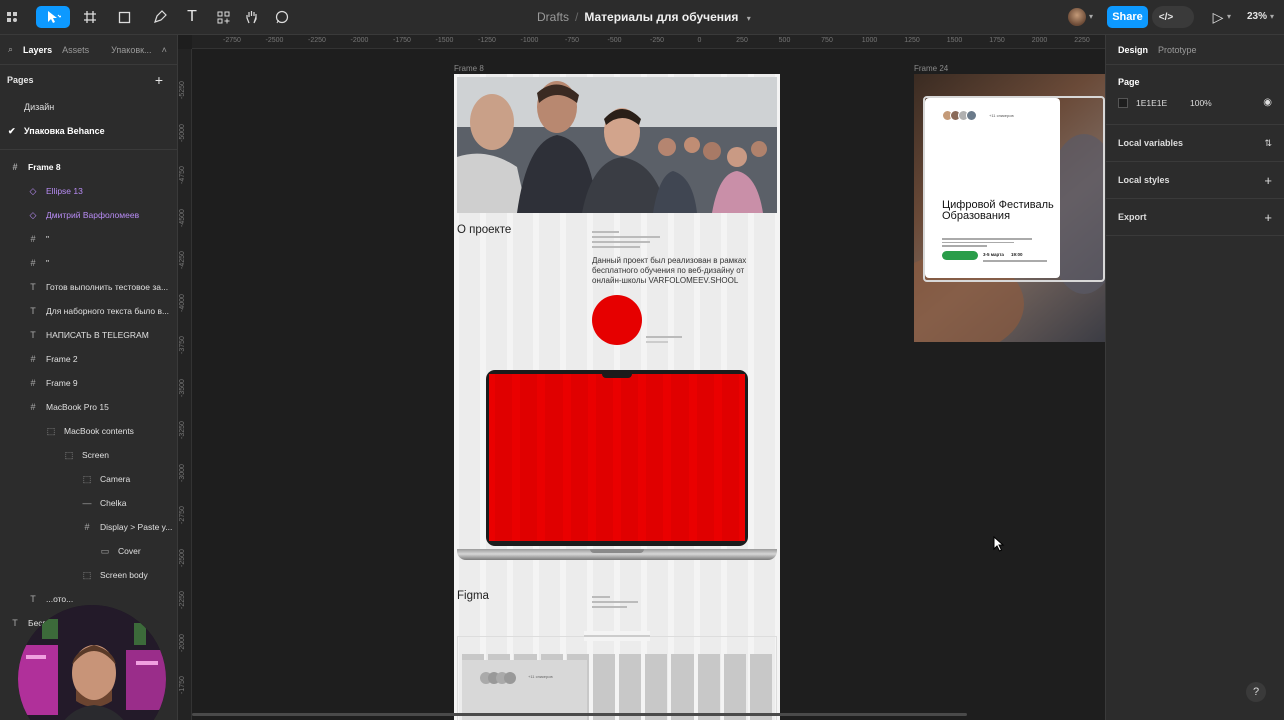 This screenshot has width=1284, height=720. What do you see at coordinates (88, 455) in the screenshot?
I see `layer-row: ⬚ Screen` at bounding box center [88, 455].